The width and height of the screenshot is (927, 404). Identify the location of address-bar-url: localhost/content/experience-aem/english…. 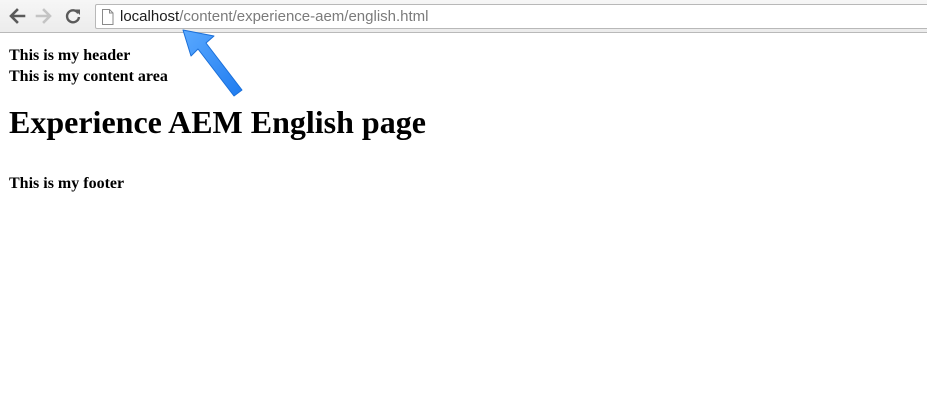
(274, 16).